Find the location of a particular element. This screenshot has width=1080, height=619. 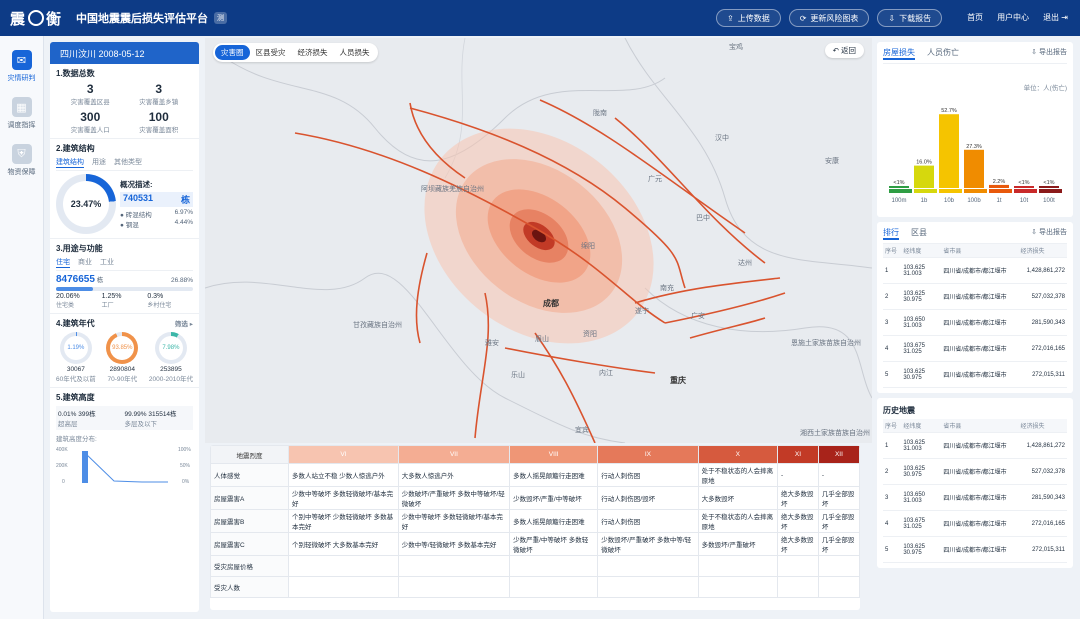

map-label: 宜宾 is located at coordinates (582, 430).